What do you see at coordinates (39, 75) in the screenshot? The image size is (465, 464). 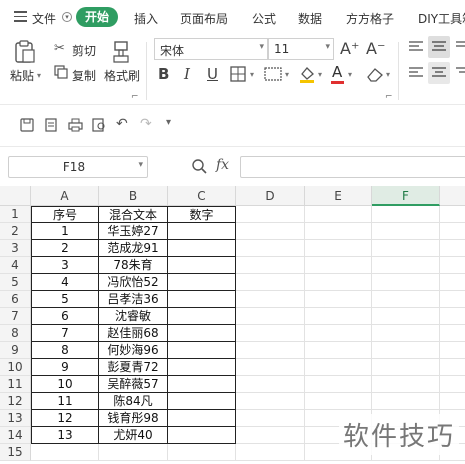 I see `paste-dropdown-icon: ▾` at bounding box center [39, 75].